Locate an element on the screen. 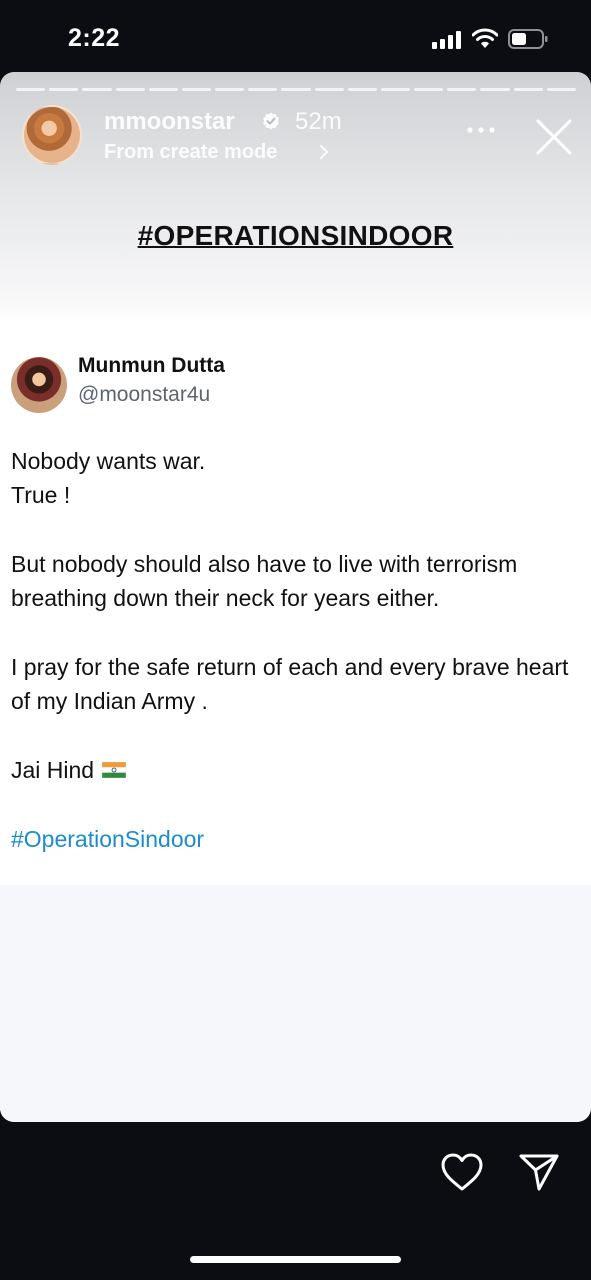  heart-icon is located at coordinates (462, 1172).